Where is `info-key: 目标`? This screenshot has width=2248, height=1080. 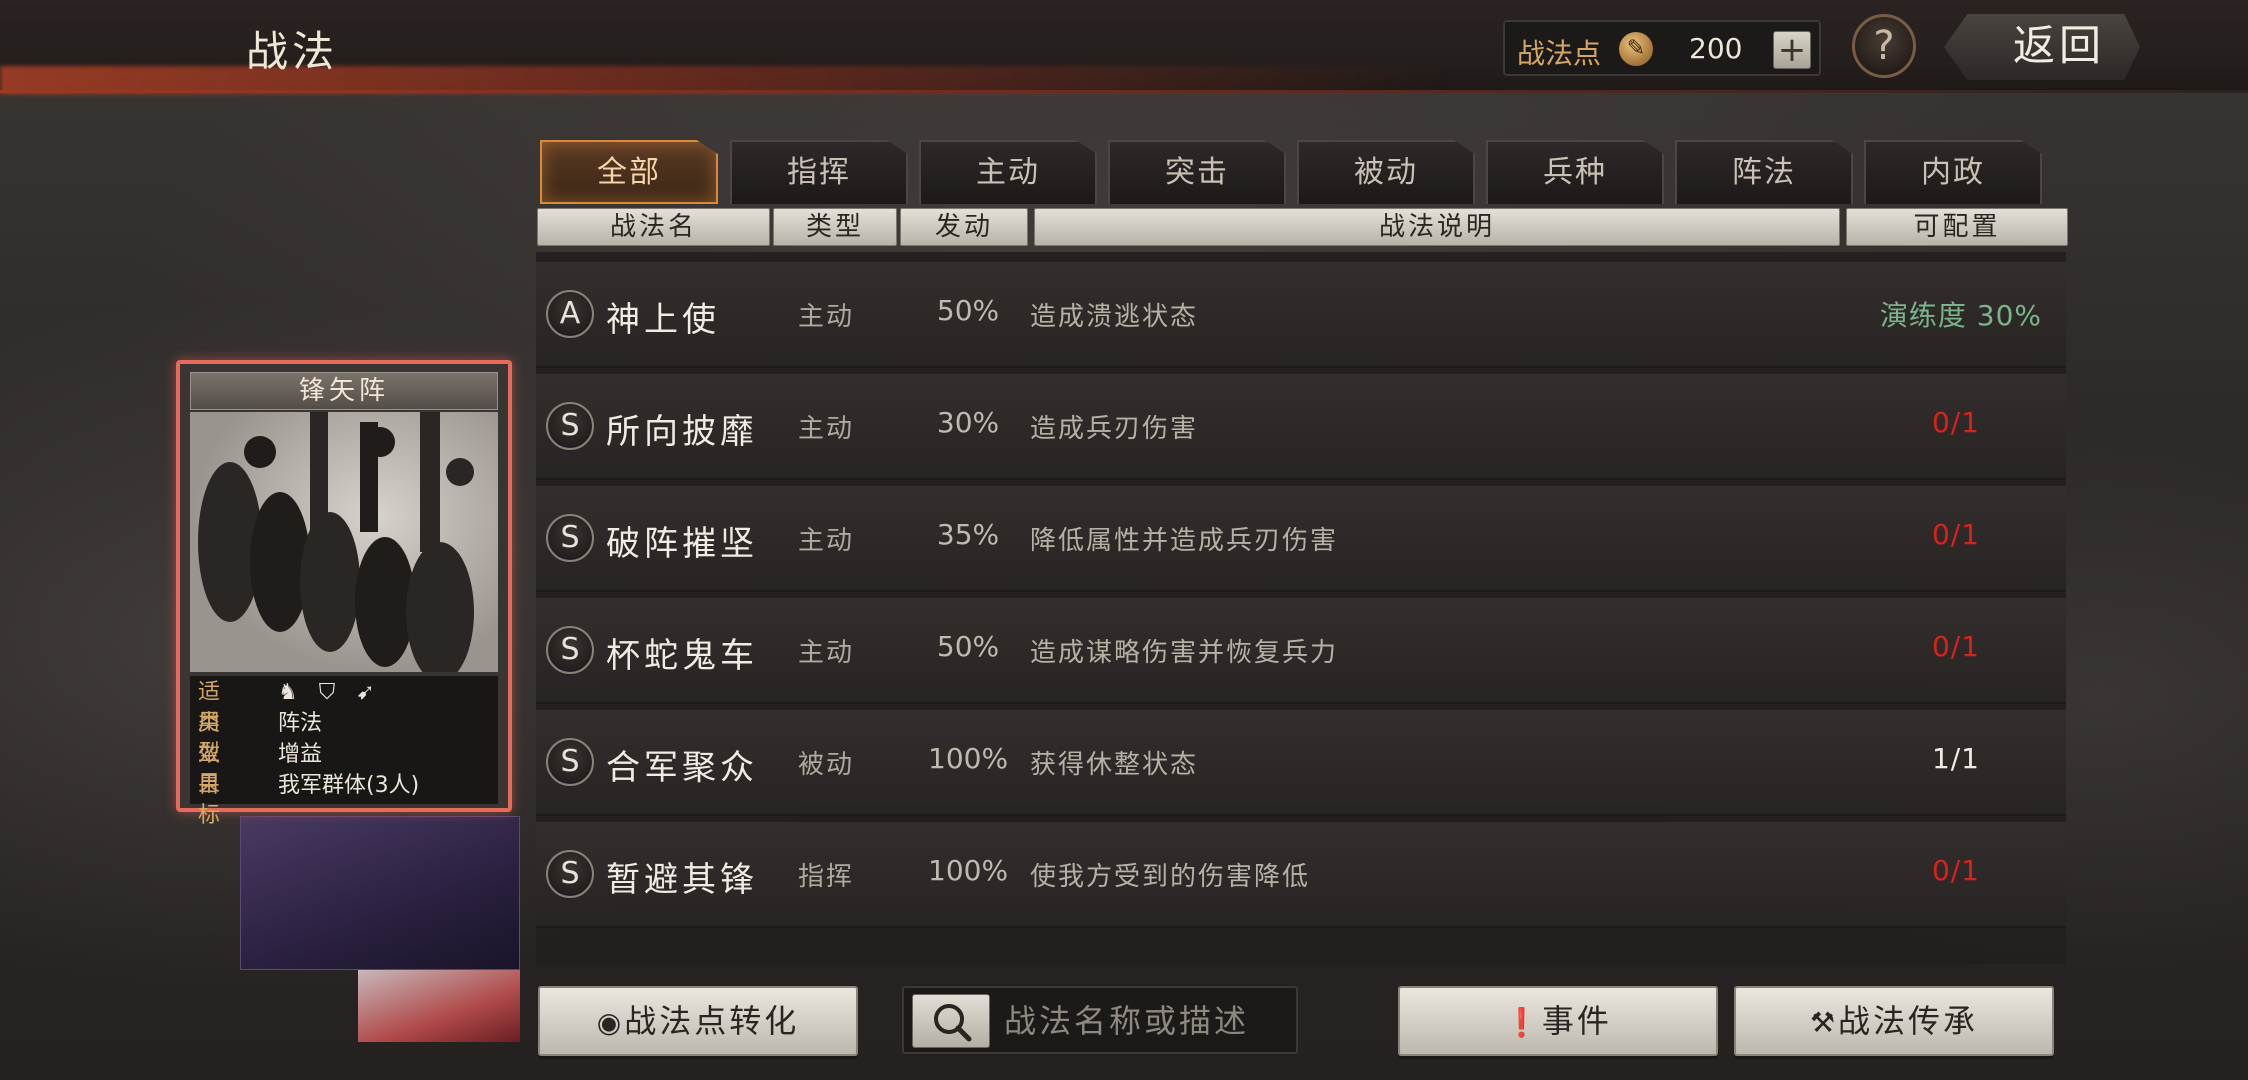
info-key: 目标 is located at coordinates (211, 800).